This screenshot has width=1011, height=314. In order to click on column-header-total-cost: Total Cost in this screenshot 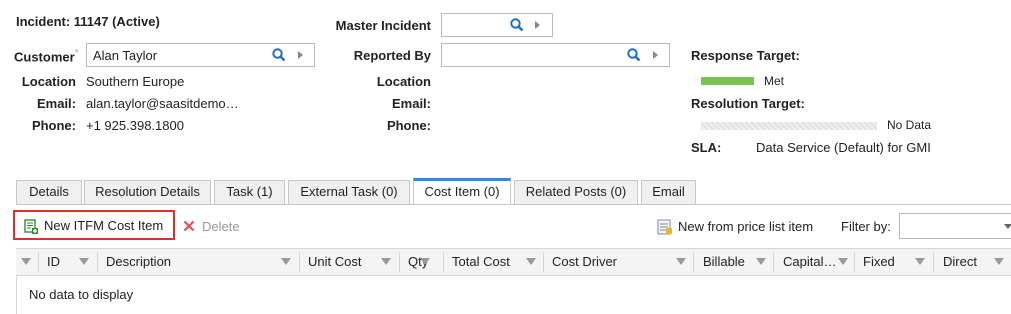, I will do `click(481, 261)`.